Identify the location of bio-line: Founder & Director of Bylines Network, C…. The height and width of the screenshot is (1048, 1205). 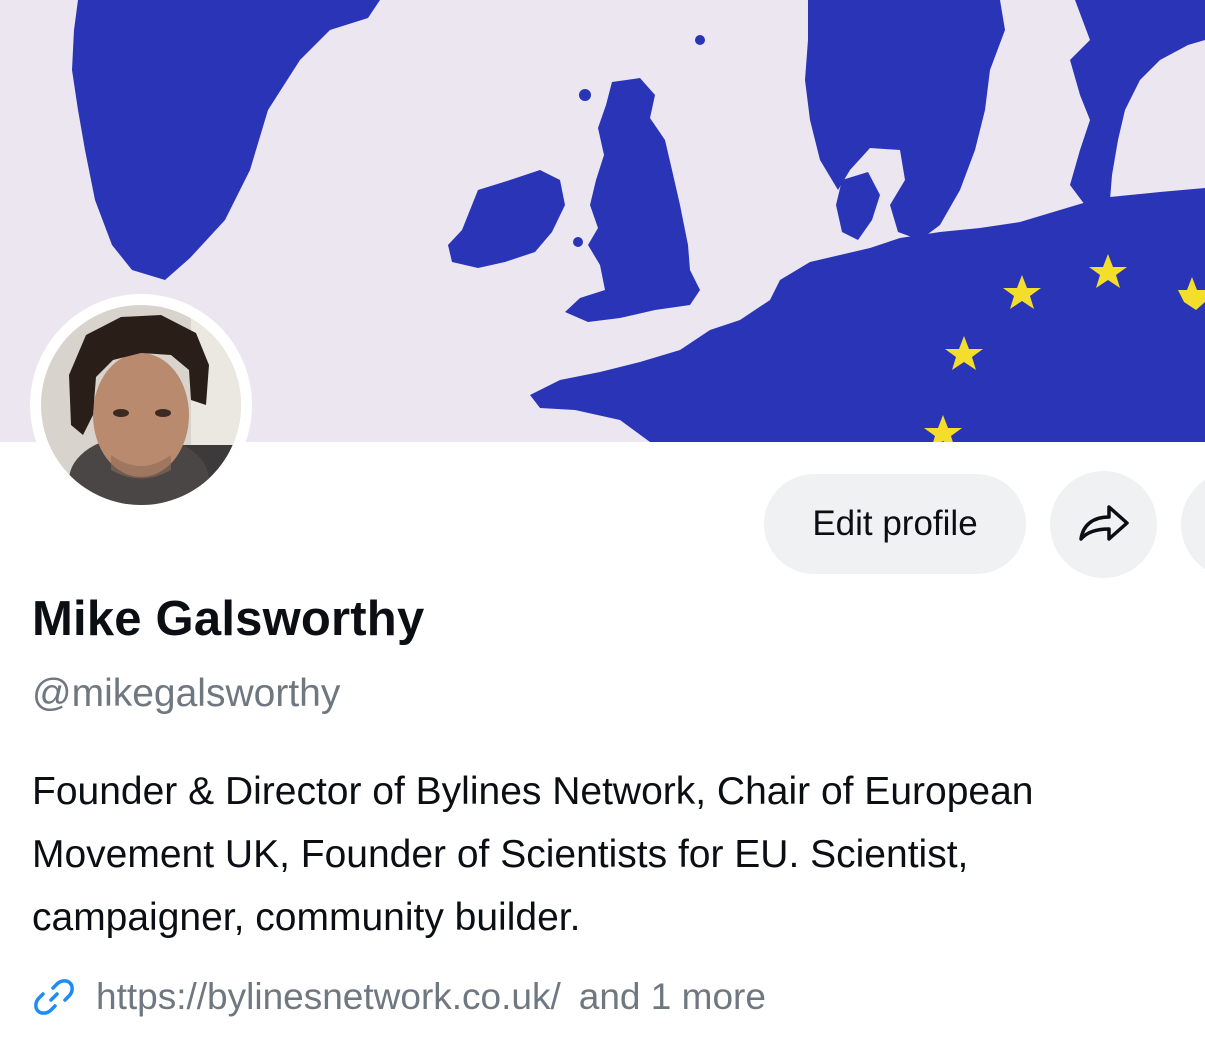
(533, 791).